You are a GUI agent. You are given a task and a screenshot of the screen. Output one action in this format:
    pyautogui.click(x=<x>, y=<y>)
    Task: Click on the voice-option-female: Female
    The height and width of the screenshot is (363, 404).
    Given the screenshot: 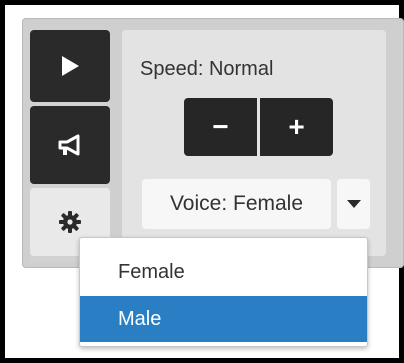 What is the action you would take?
    pyautogui.click(x=223, y=272)
    